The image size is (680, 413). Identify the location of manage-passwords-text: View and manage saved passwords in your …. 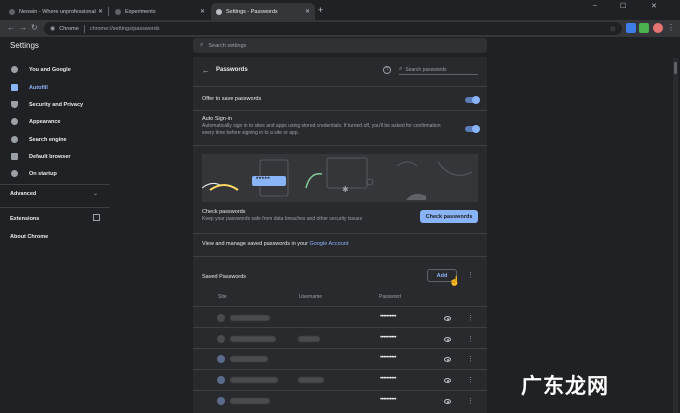
(275, 244).